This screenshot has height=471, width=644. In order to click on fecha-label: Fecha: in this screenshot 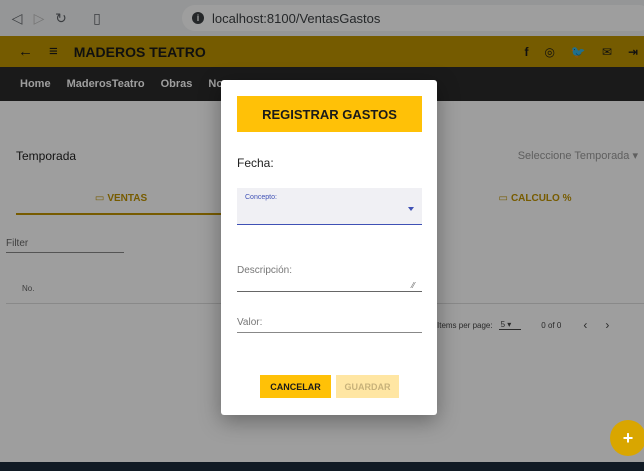, I will do `click(255, 163)`.